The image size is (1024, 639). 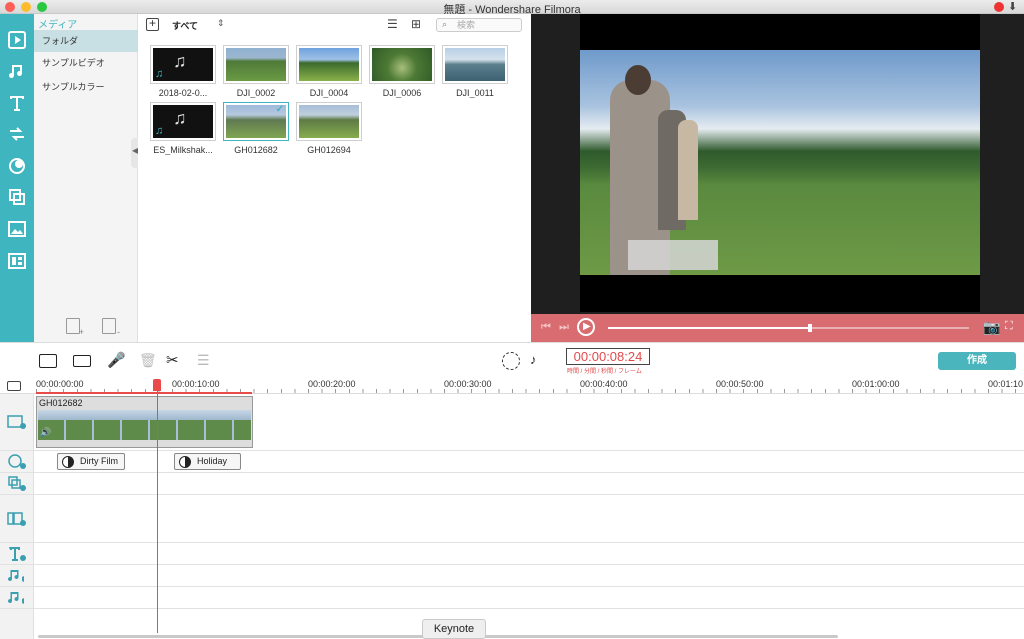 What do you see at coordinates (207, 461) in the screenshot?
I see `effect-chip-holiday: Holiday` at bounding box center [207, 461].